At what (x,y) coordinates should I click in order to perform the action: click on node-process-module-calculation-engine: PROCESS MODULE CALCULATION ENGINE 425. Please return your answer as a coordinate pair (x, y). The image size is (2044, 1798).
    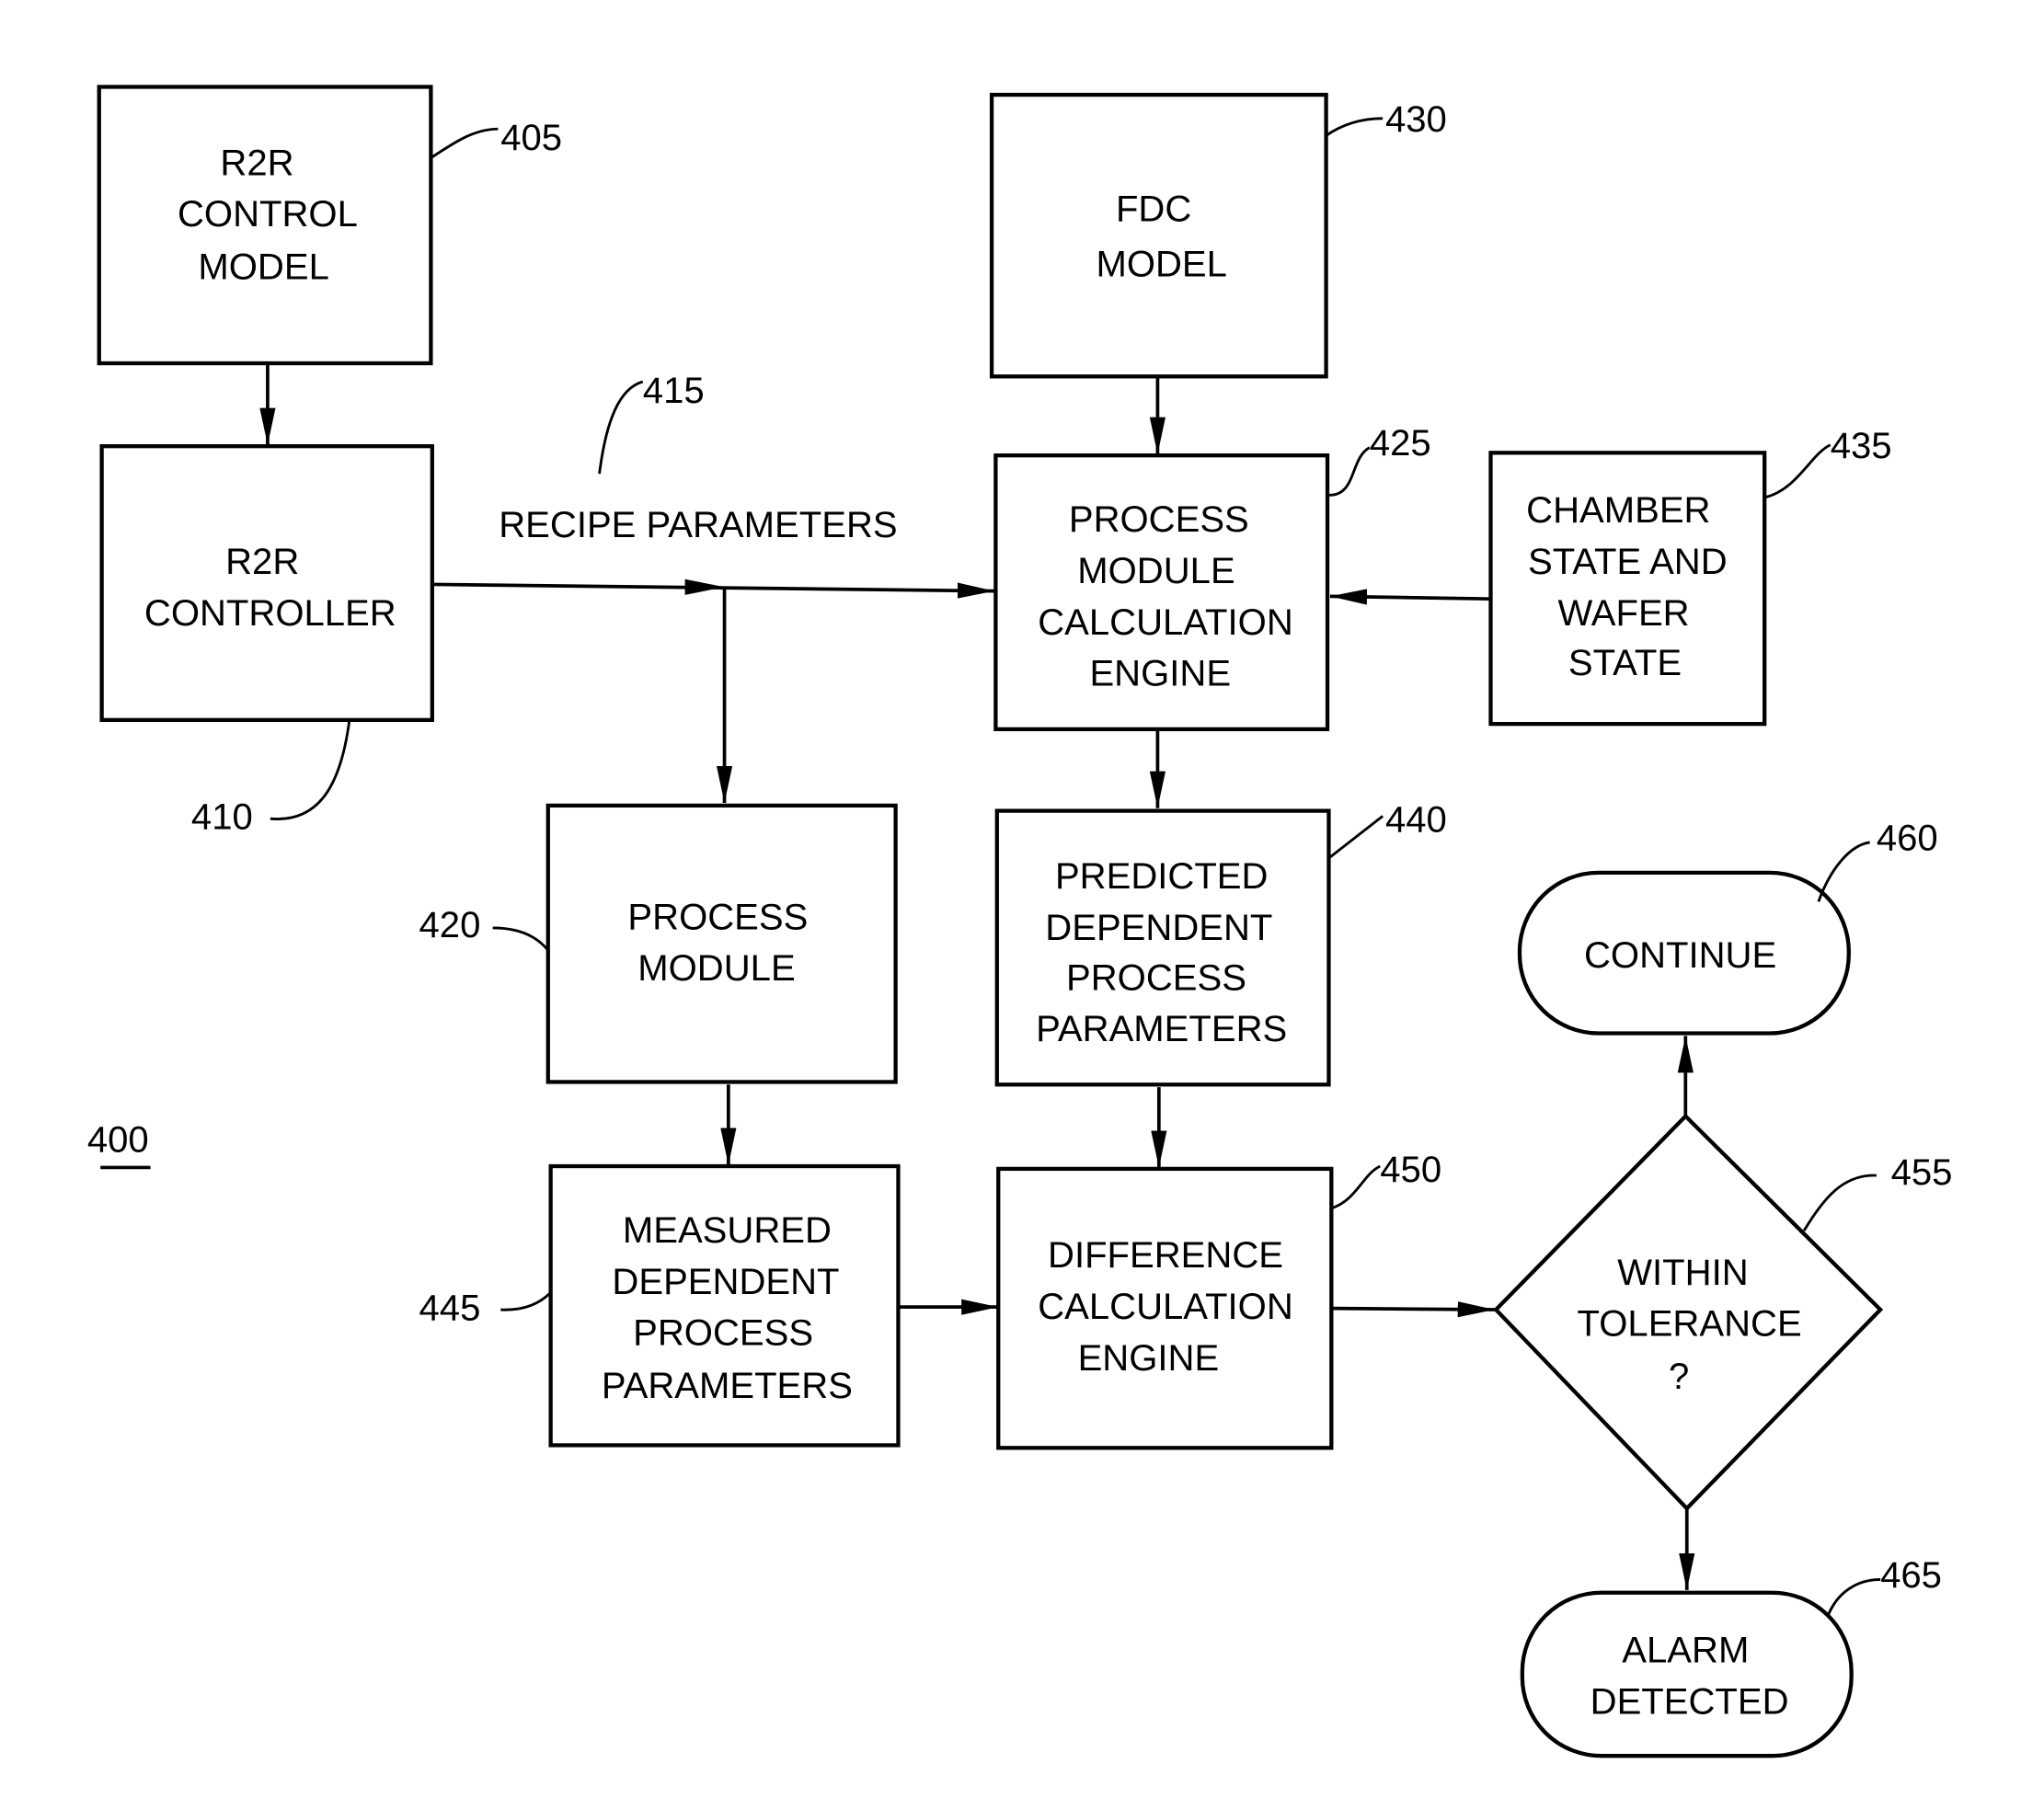
    Looking at the image, I should click on (1212, 577).